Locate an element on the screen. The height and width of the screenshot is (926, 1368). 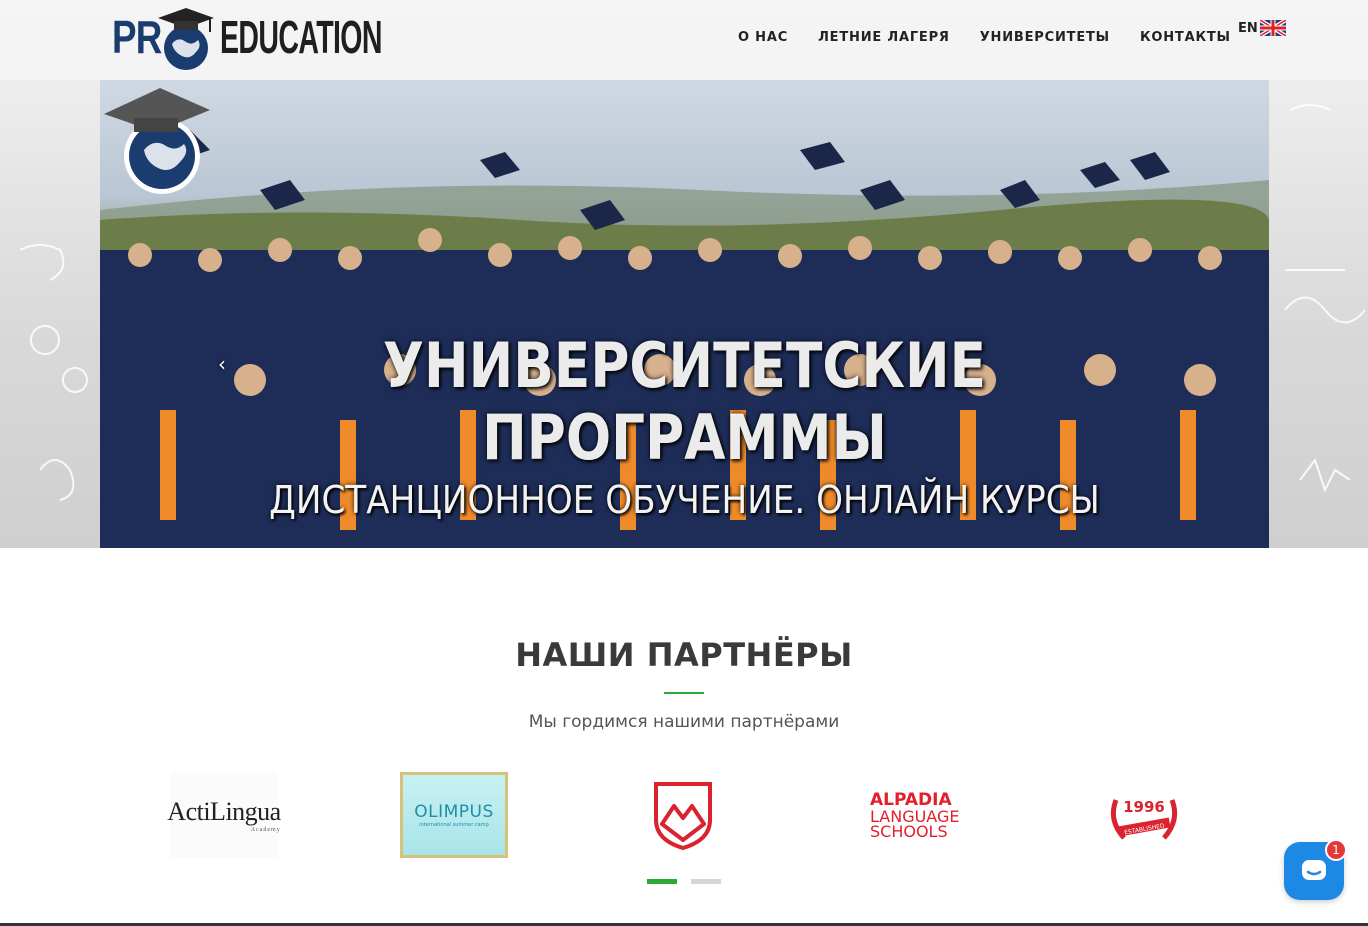
nav-item-contacts: КОНТАКТЫ is located at coordinates (1185, 37).